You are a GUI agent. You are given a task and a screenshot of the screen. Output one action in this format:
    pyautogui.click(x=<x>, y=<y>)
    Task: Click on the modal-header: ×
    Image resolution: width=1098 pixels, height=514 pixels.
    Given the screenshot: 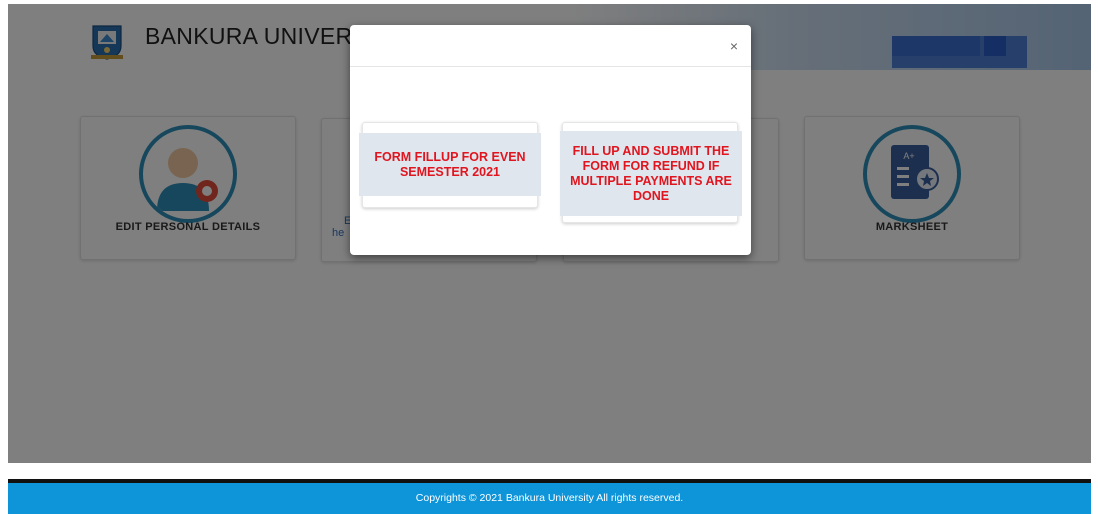 What is the action you would take?
    pyautogui.click(x=550, y=46)
    